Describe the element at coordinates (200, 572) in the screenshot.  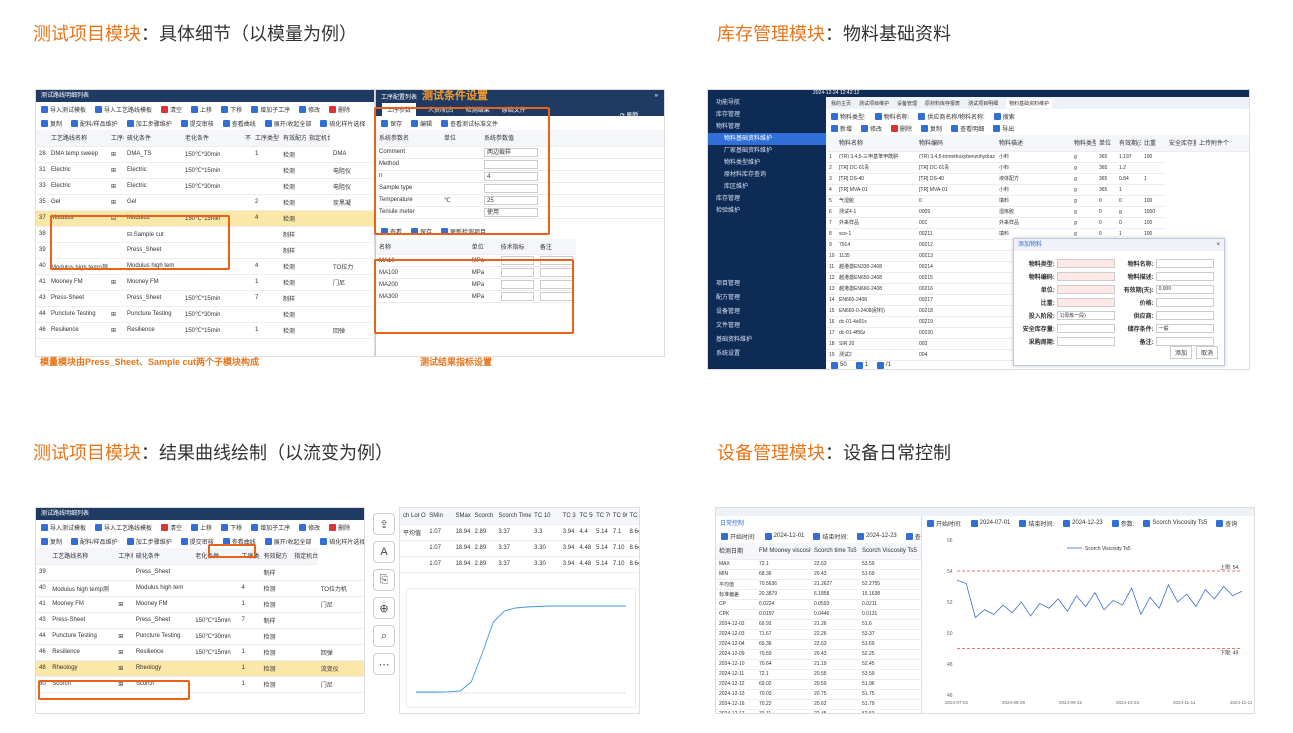
I see `s3-route-row: 39 Press_Sheet 制样` at that location.